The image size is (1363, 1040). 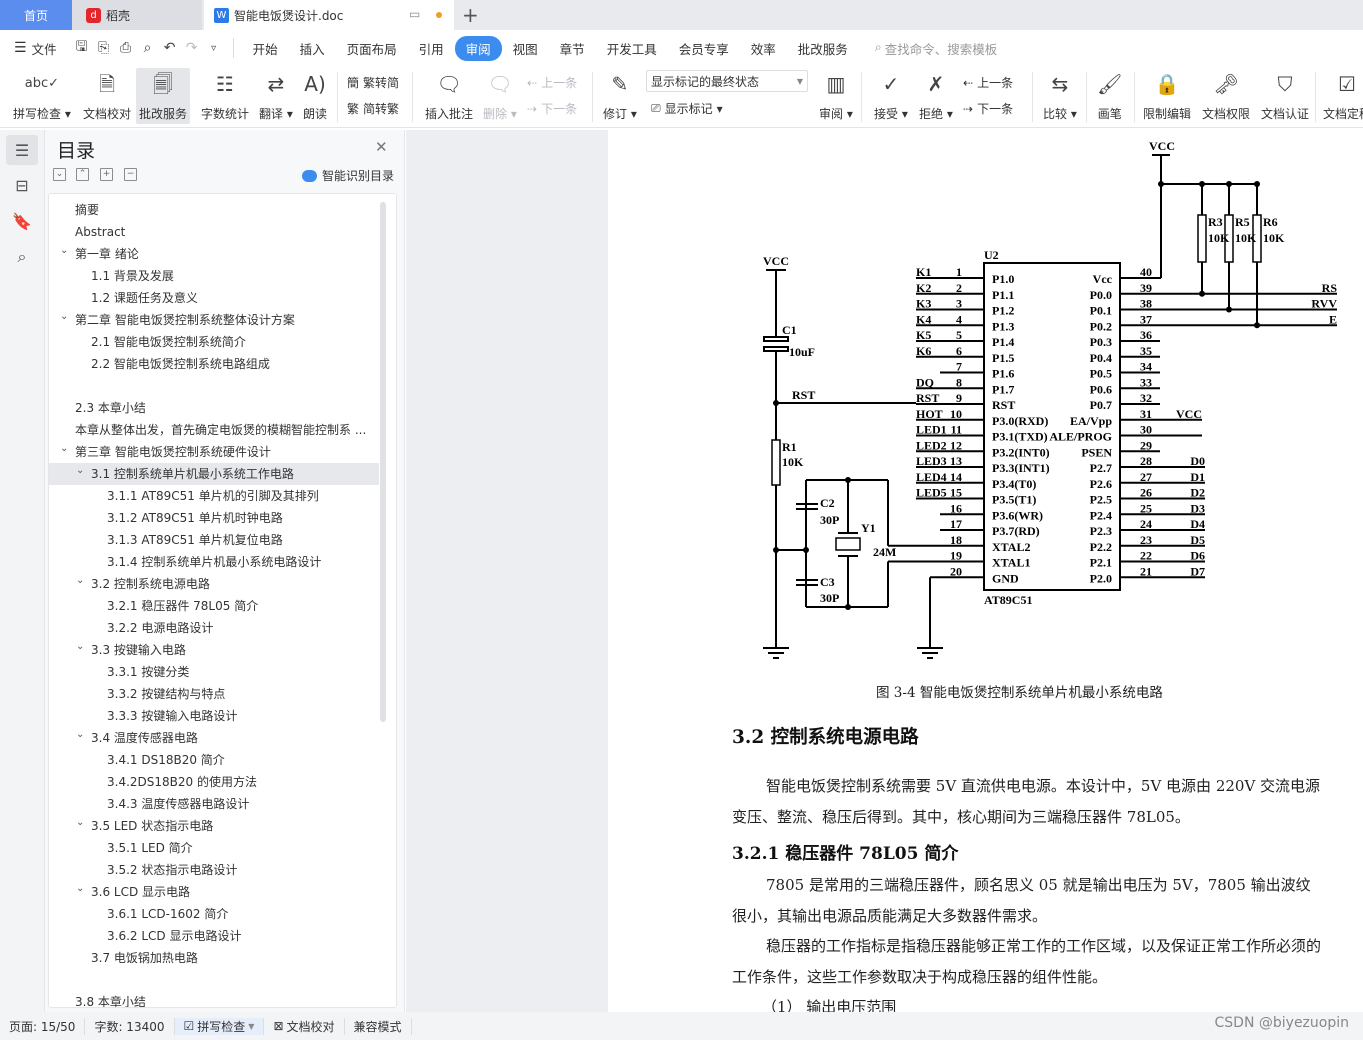 I want to click on doc-certify-button: ⛉ 文档认证, so click(x=1285, y=96).